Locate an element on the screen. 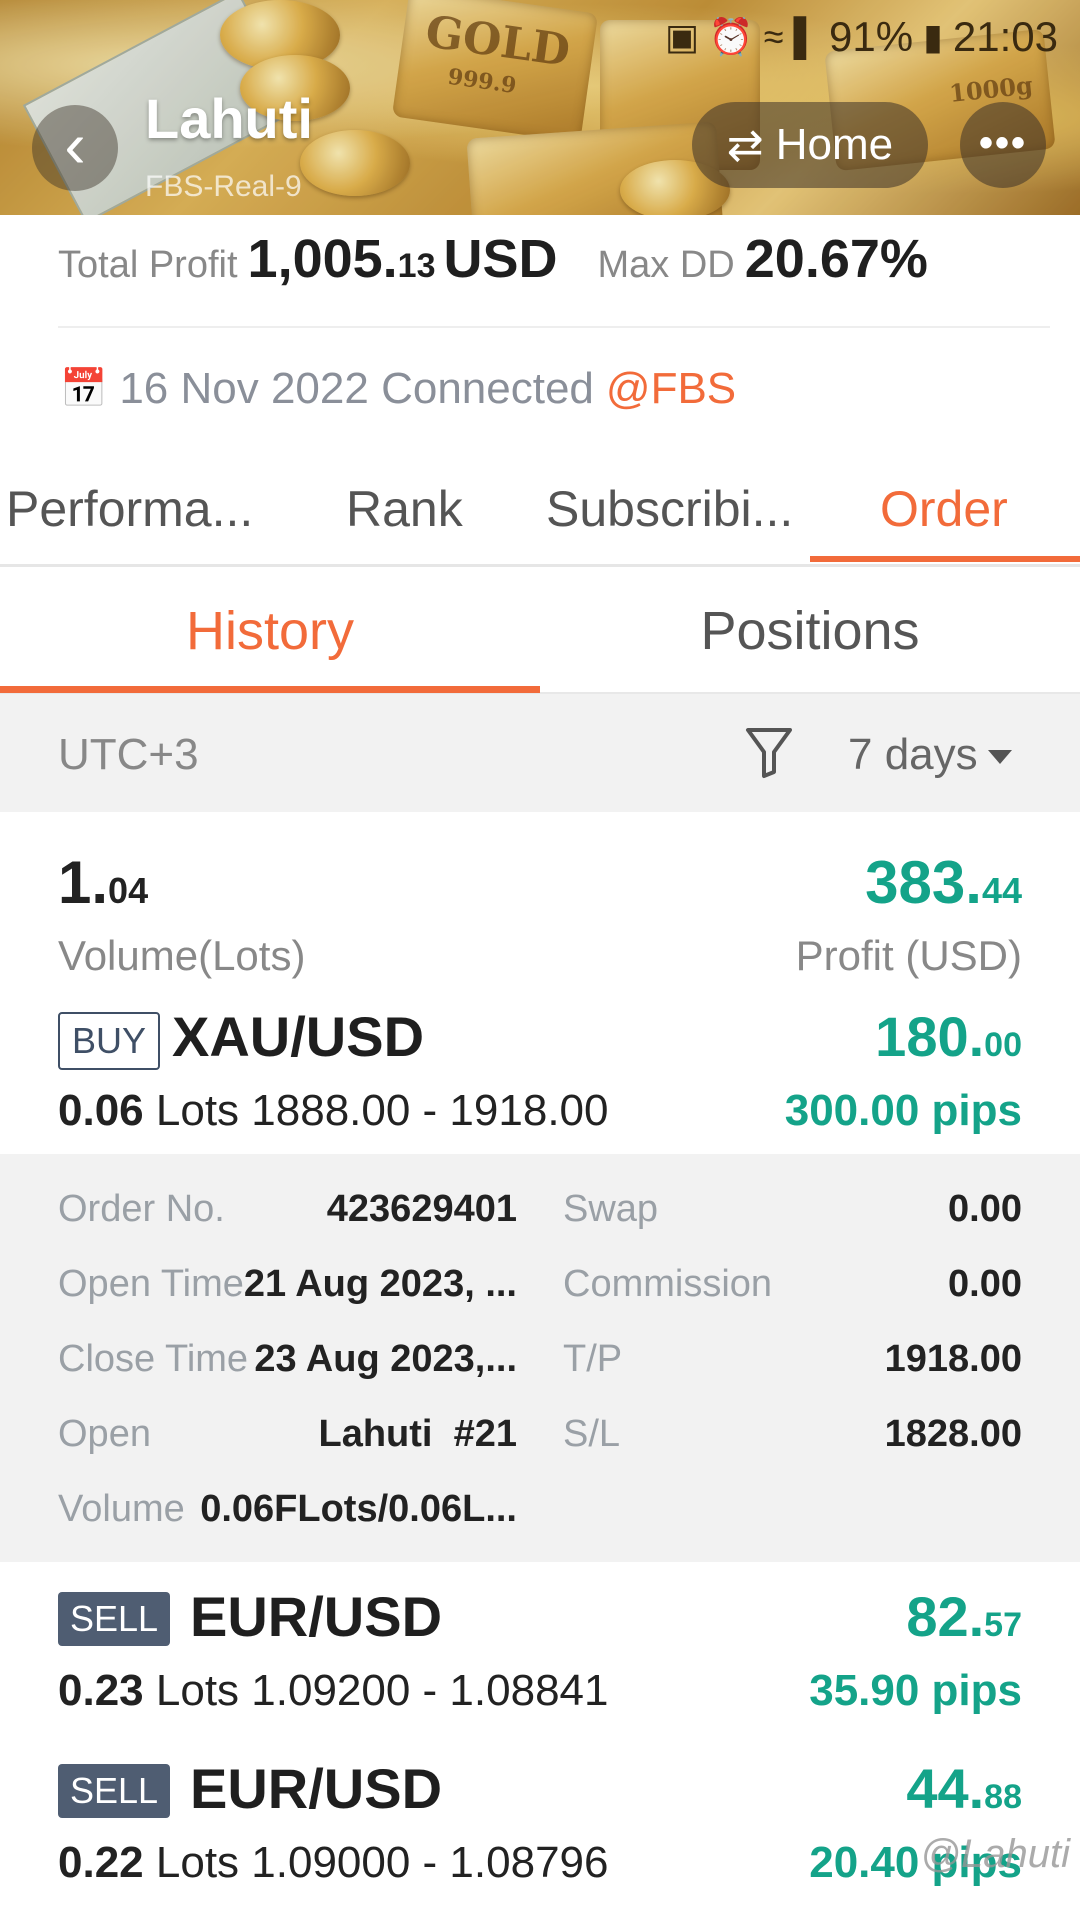  battery-percent: 91% is located at coordinates (871, 36).